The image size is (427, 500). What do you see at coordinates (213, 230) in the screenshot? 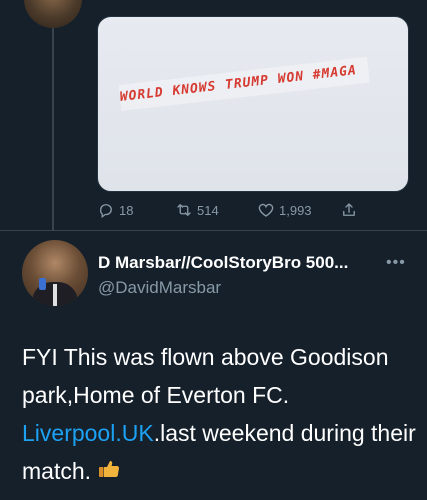
I see `tweet-divider` at bounding box center [213, 230].